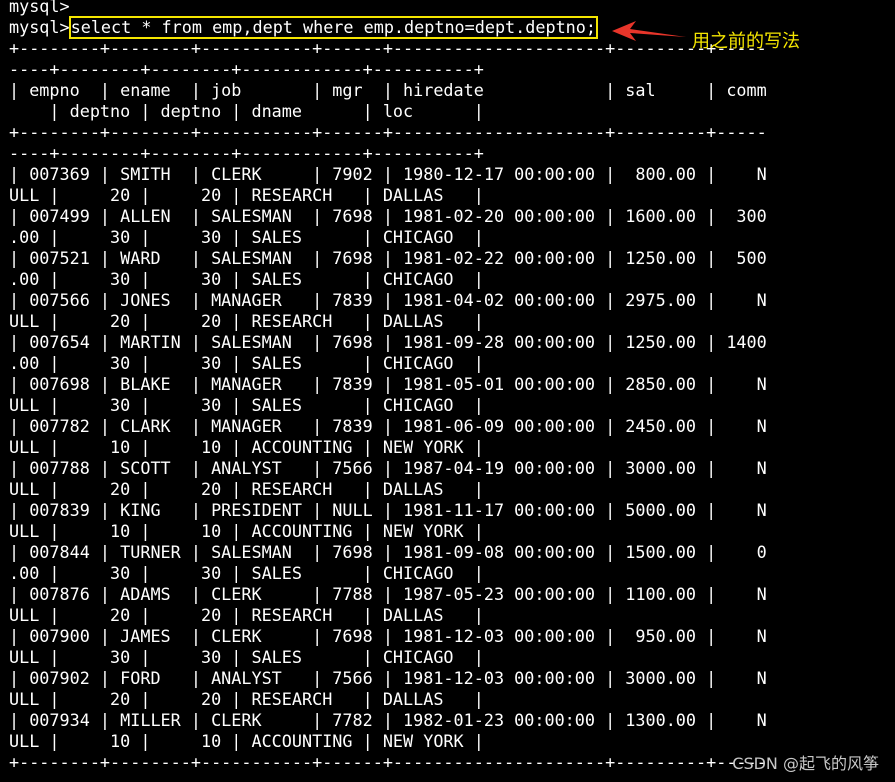 The image size is (895, 782). What do you see at coordinates (649, 31) in the screenshot?
I see `annotation-arrow-icon` at bounding box center [649, 31].